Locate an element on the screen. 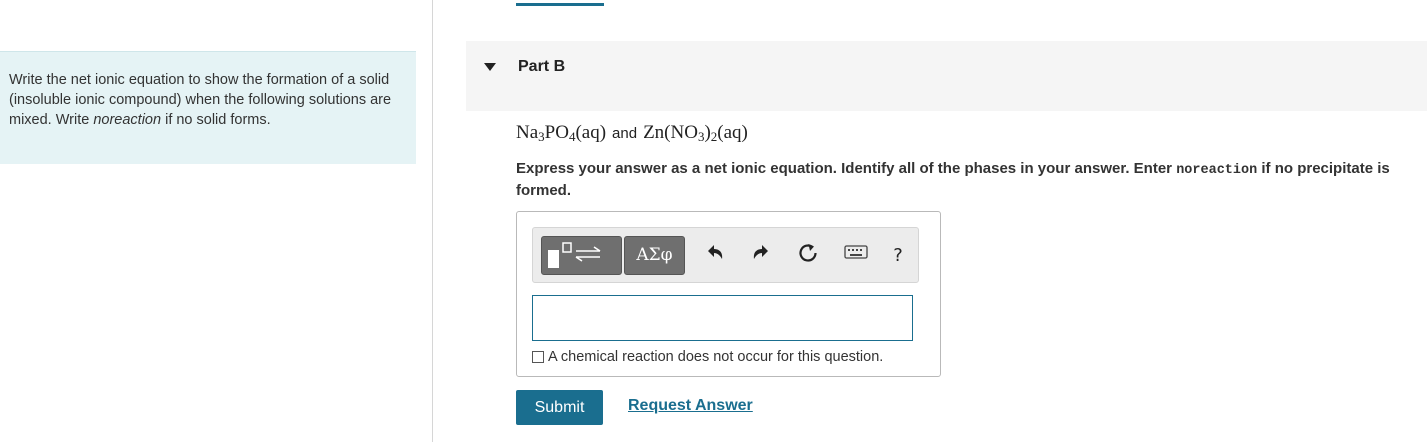  answer-input is located at coordinates (722, 318).